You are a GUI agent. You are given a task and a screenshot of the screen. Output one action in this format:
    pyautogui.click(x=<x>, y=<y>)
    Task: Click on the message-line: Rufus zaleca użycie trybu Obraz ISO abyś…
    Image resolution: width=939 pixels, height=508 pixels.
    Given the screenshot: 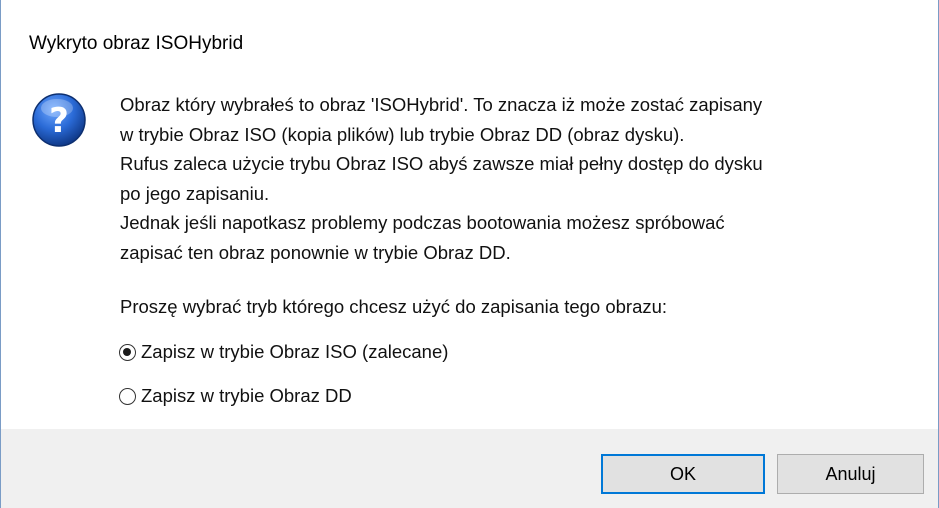 What is the action you would take?
    pyautogui.click(x=441, y=163)
    